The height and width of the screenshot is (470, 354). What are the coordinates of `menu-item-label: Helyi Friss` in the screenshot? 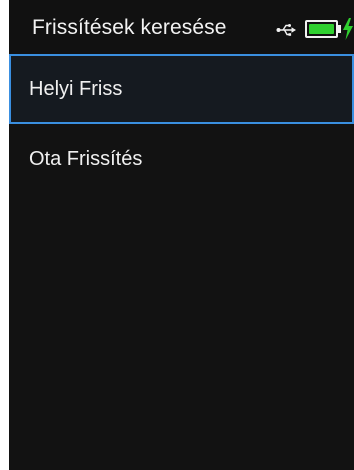 It's located at (76, 89).